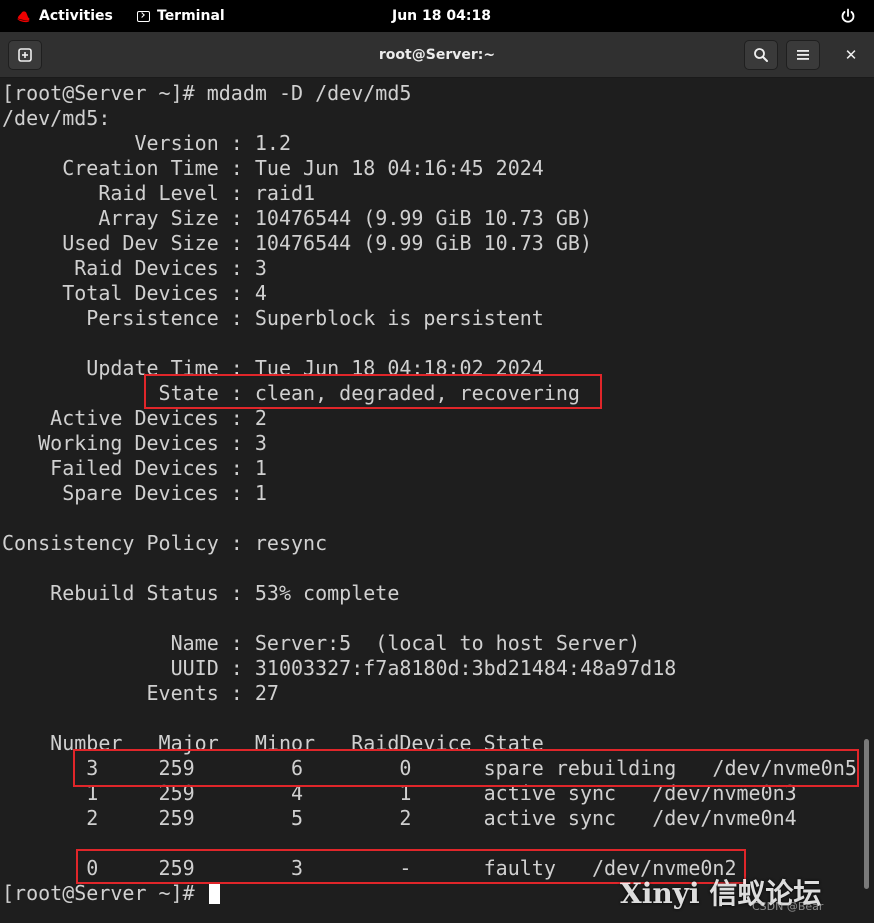 This screenshot has height=923, width=874. I want to click on terminal-line: 1 259 4 1 active sync /dev/nvme0n3, so click(399, 793).